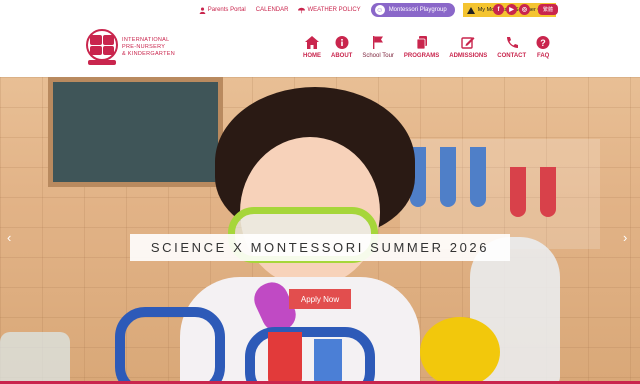  What do you see at coordinates (312, 56) in the screenshot?
I see `nav-label-home: HOME` at bounding box center [312, 56].